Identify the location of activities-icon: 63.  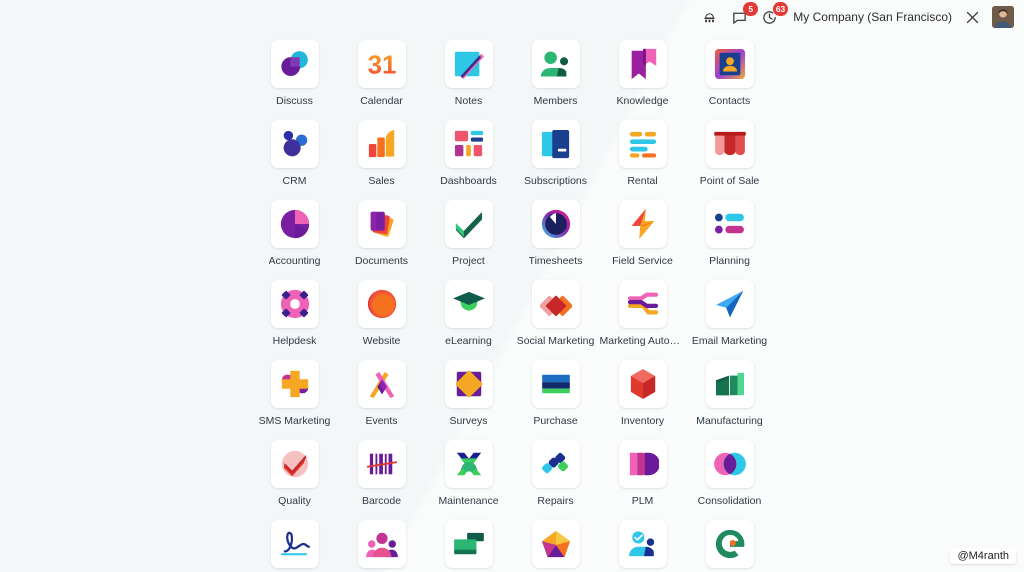
(774, 14).